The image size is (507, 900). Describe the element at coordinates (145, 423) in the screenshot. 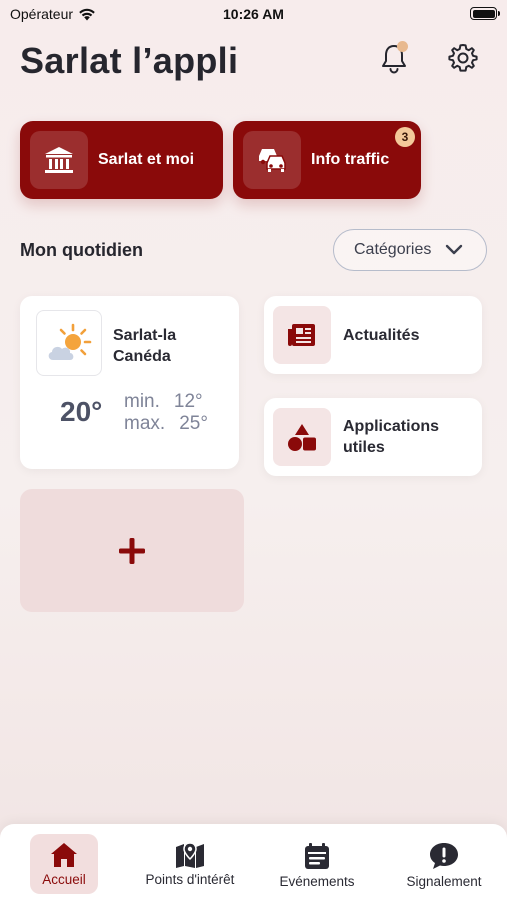

I see `max-label: max.` at that location.